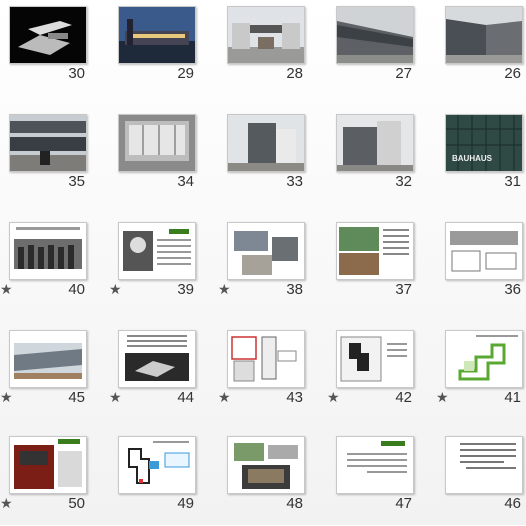 This screenshot has height=526, width=526. What do you see at coordinates (294, 73) in the screenshot?
I see `slide-number: 28` at bounding box center [294, 73].